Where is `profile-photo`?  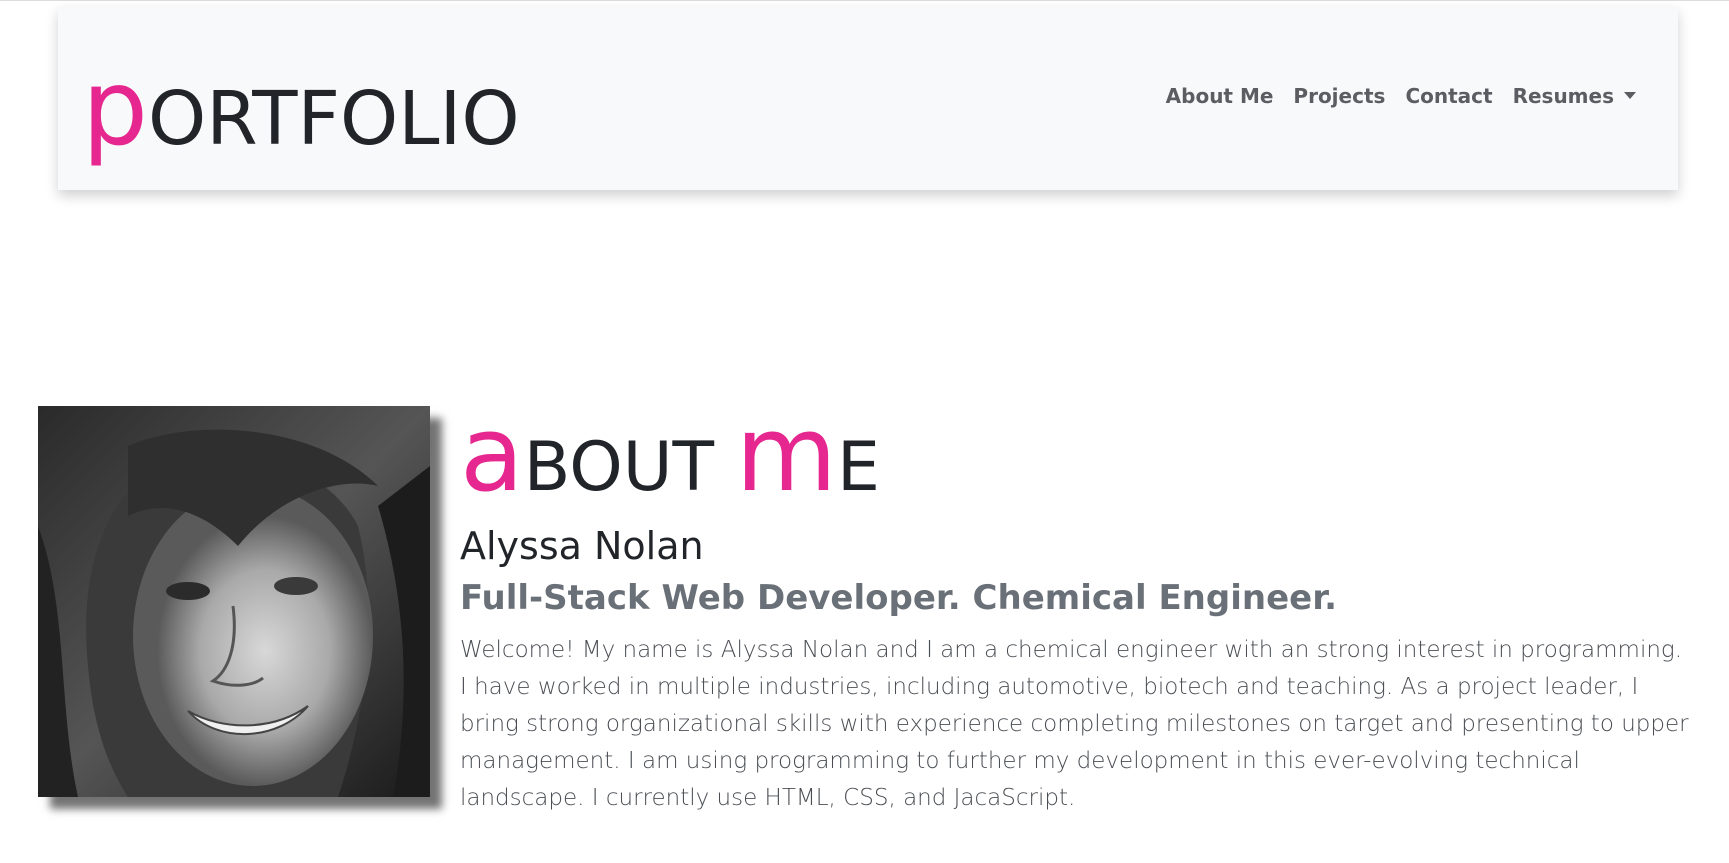
profile-photo is located at coordinates (234, 601).